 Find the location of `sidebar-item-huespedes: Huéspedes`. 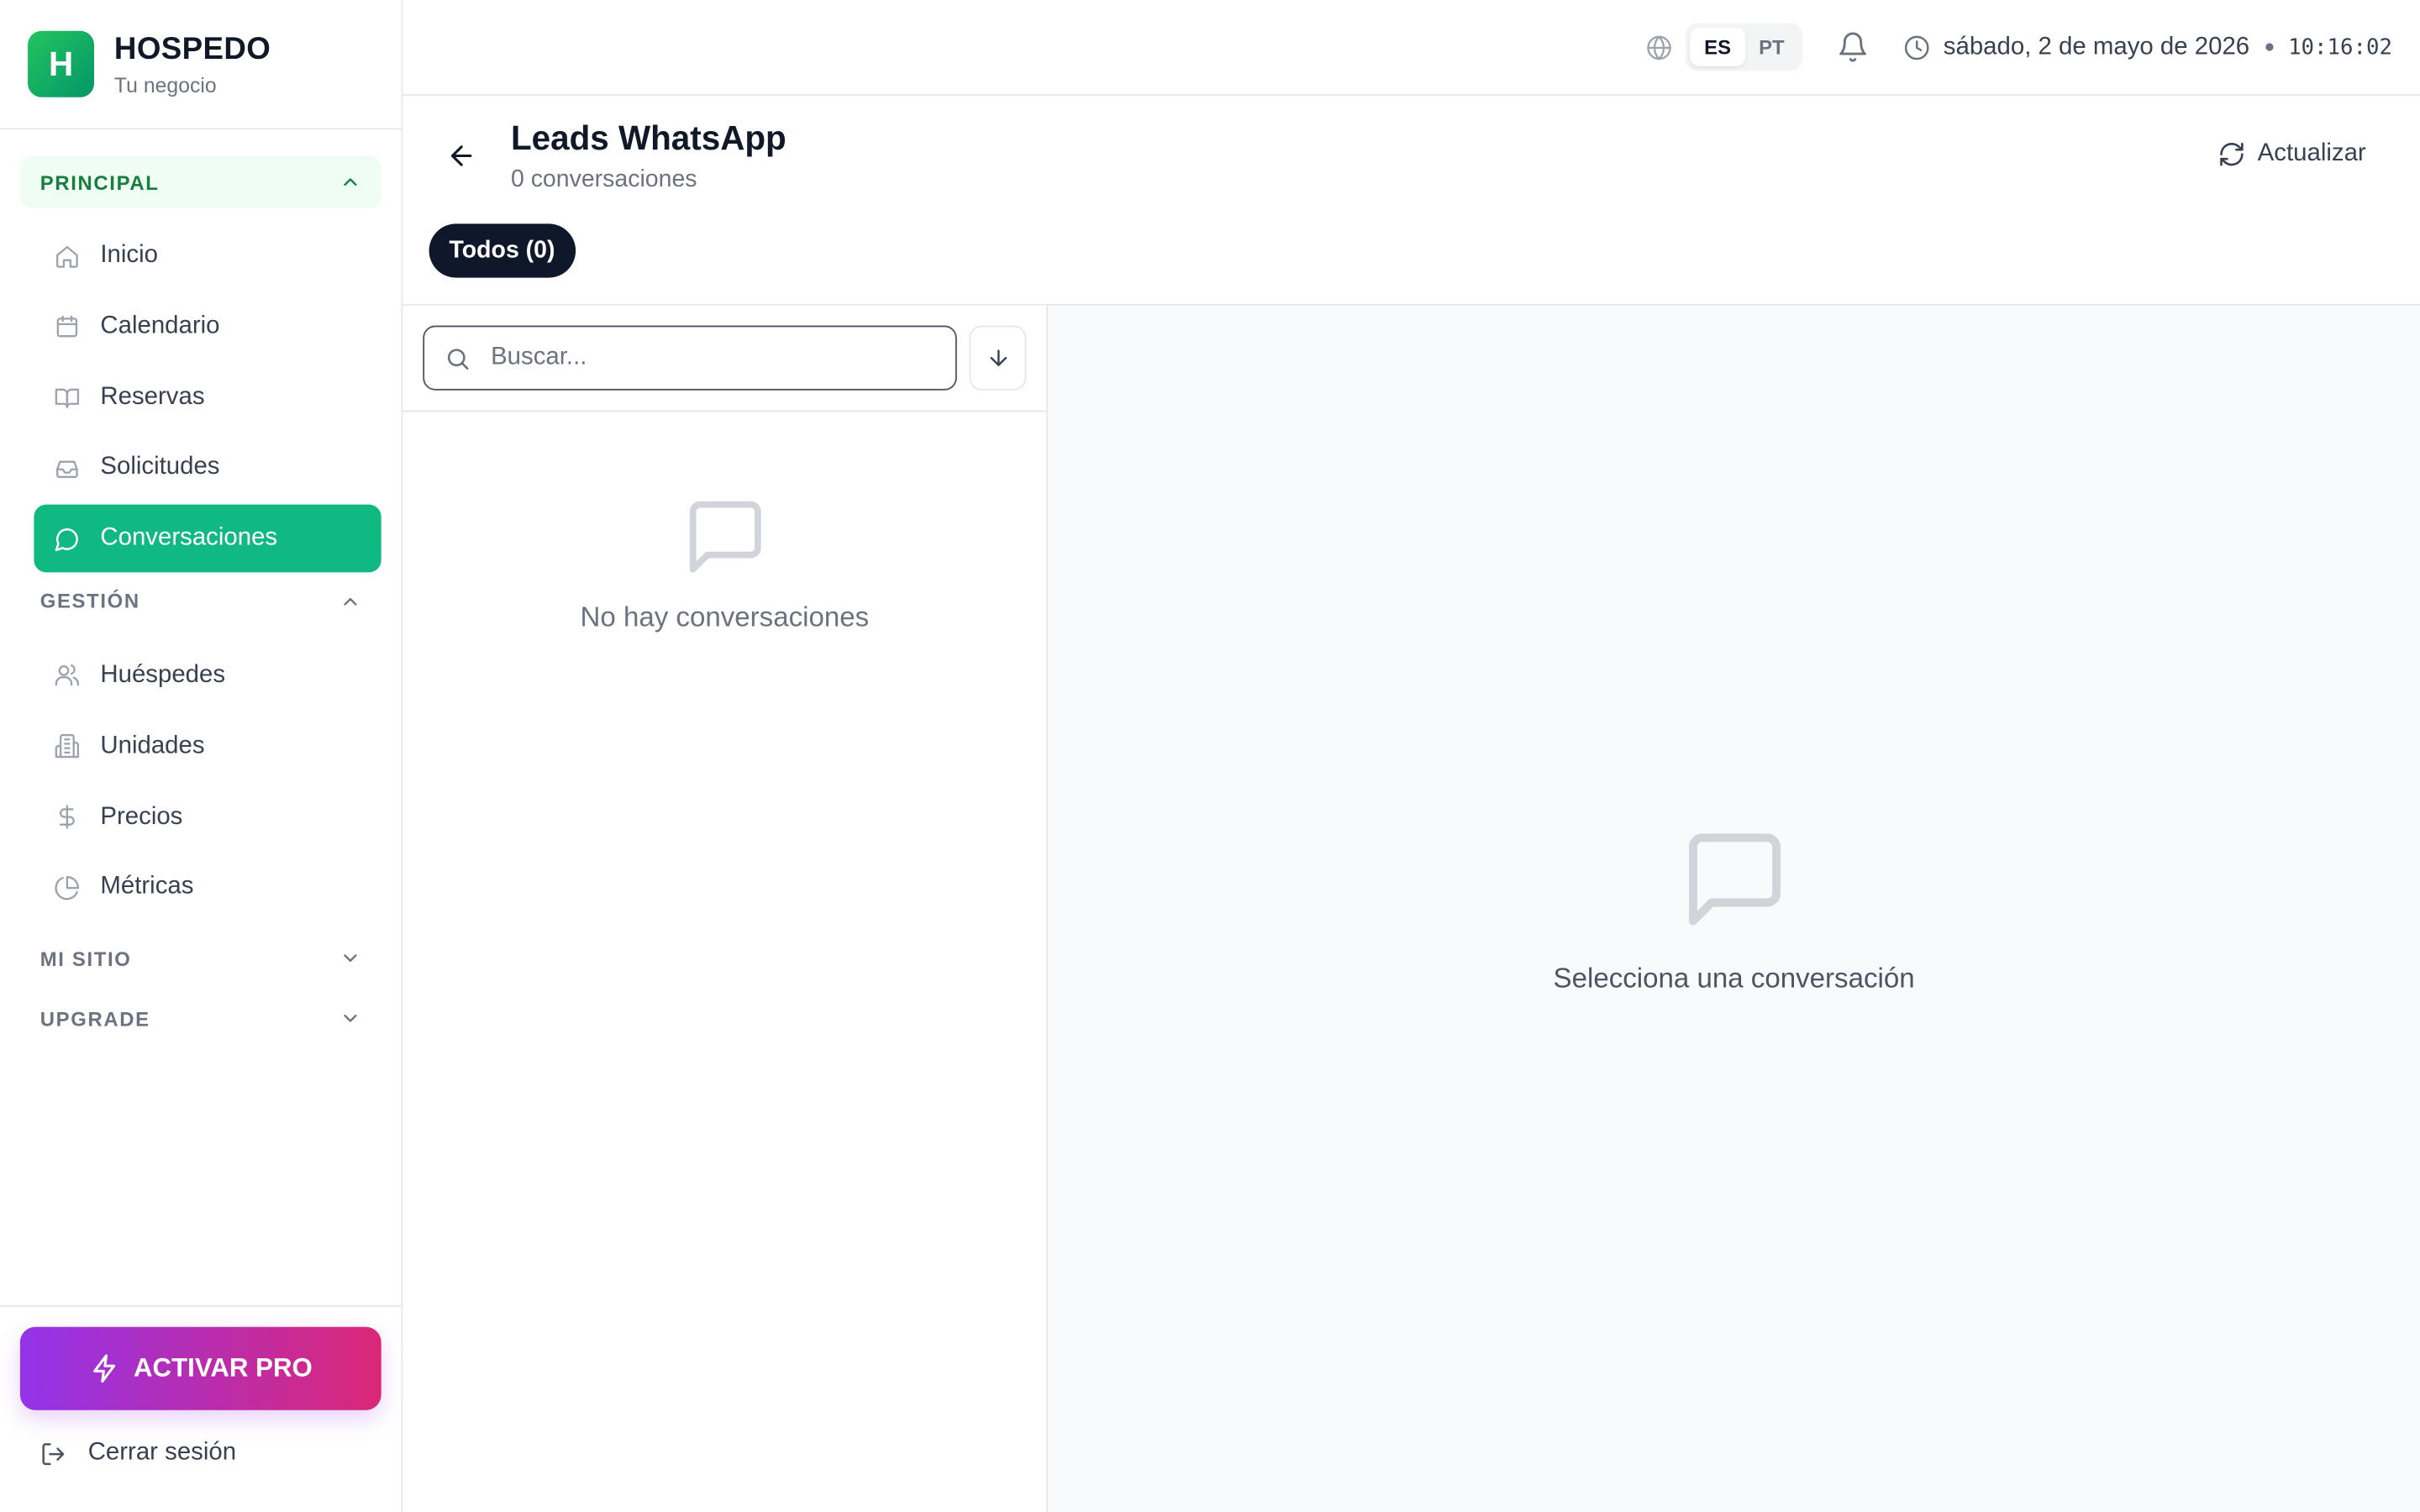

sidebar-item-huespedes: Huéspedes is located at coordinates (207, 676).